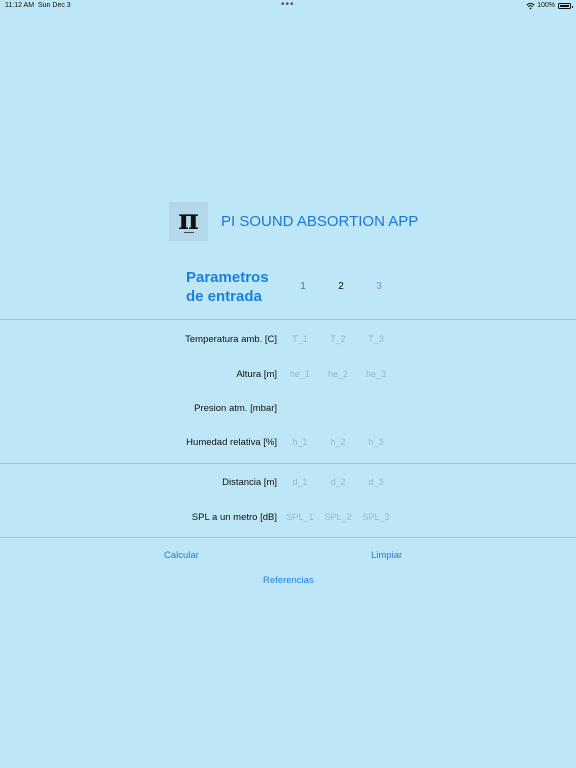  I want to click on battery-percent: 100%, so click(546, 5).